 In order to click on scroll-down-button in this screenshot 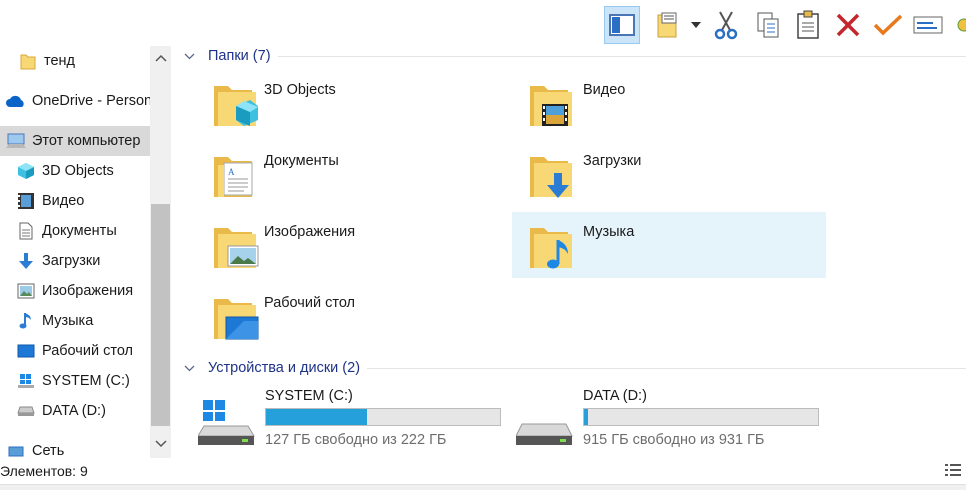, I will do `click(160, 444)`.